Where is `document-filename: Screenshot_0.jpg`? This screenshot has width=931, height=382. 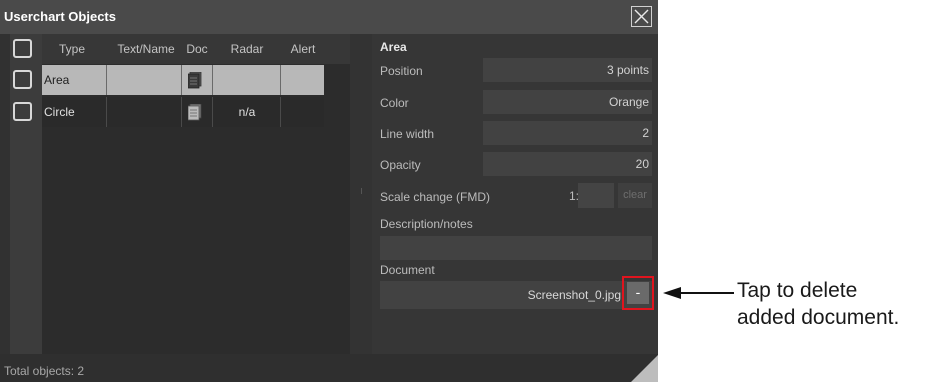 document-filename: Screenshot_0.jpg is located at coordinates (574, 295).